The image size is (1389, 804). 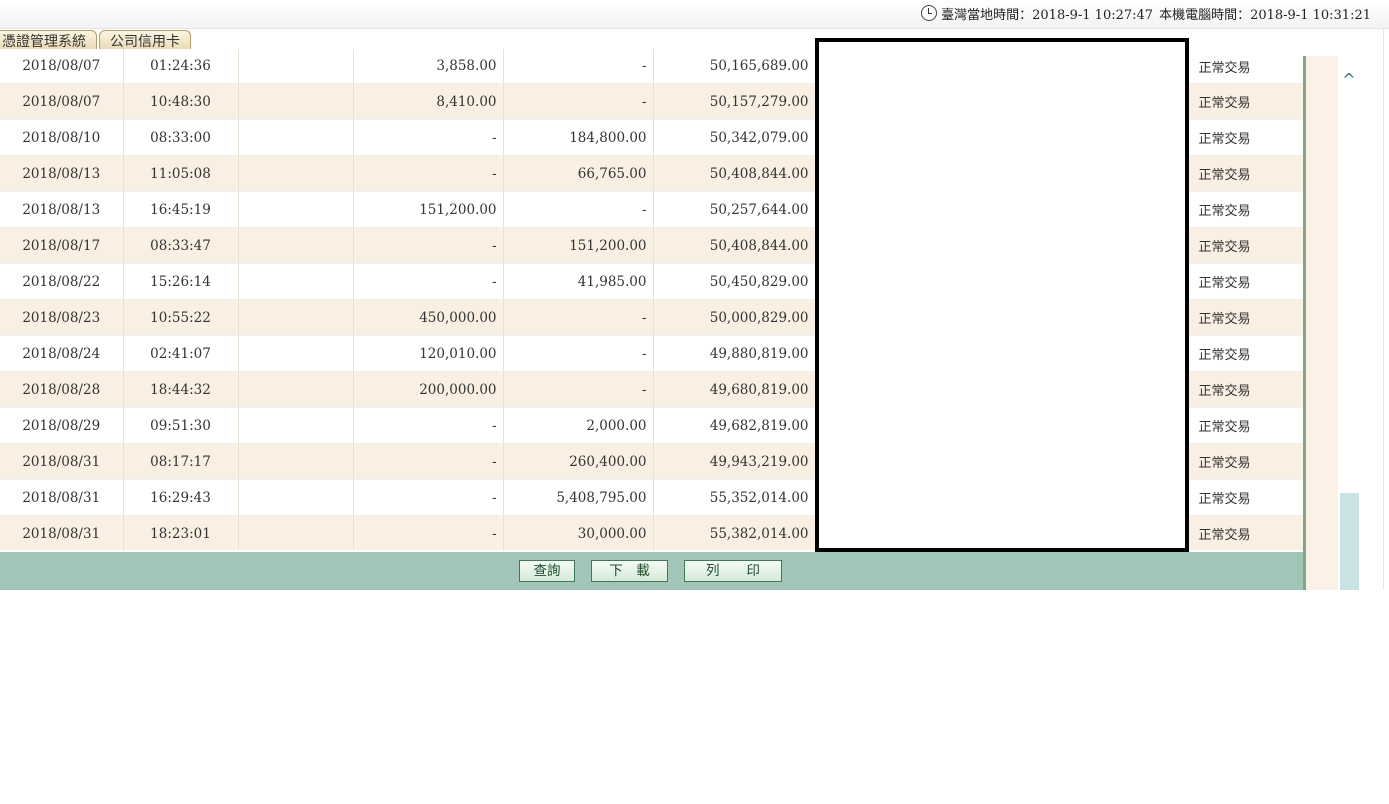 I want to click on divider, so click(x=1383, y=309).